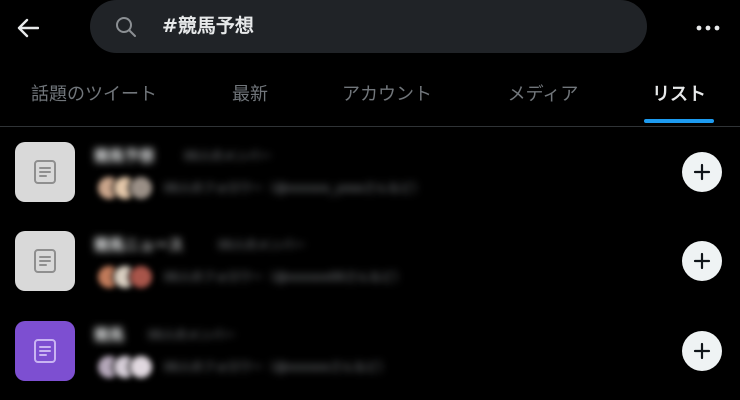  What do you see at coordinates (126, 27) in the screenshot?
I see `search-icon` at bounding box center [126, 27].